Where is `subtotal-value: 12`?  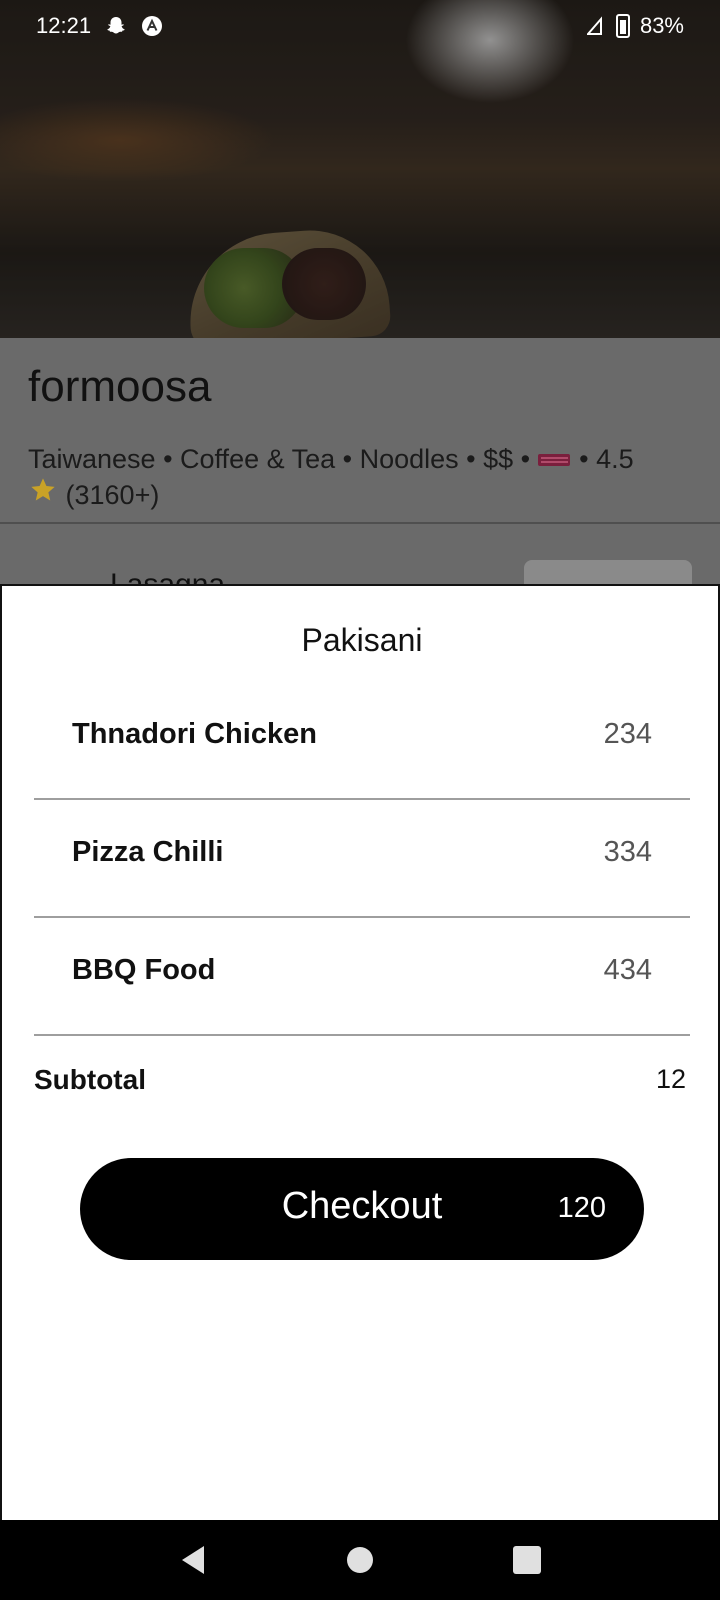
subtotal-value: 12 is located at coordinates (670, 1079).